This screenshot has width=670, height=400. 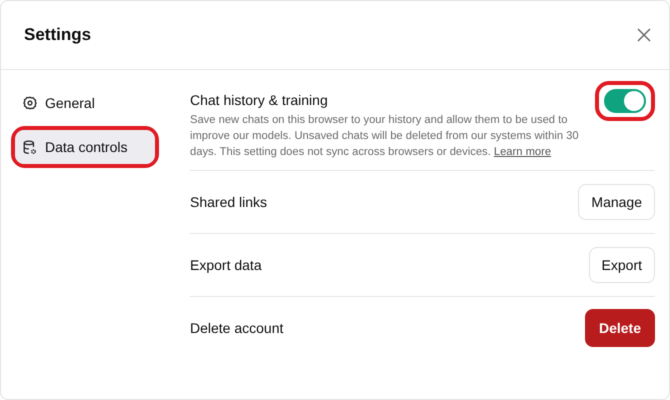 I want to click on action-button: Manage, so click(x=616, y=202).